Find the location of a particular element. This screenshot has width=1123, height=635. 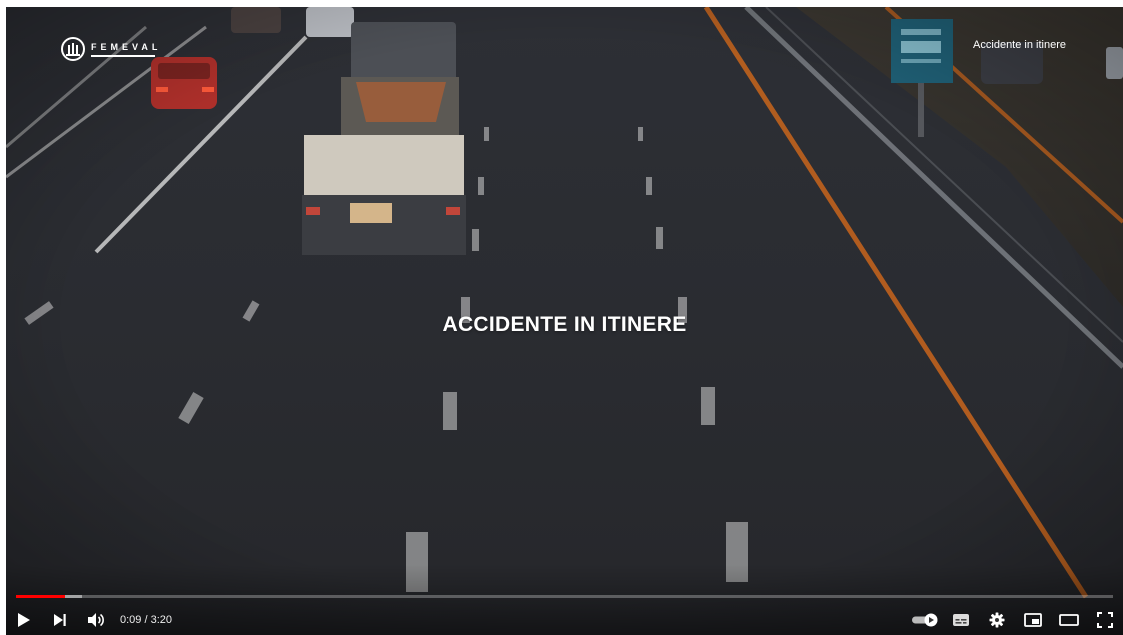

next-icon is located at coordinates (60, 620).